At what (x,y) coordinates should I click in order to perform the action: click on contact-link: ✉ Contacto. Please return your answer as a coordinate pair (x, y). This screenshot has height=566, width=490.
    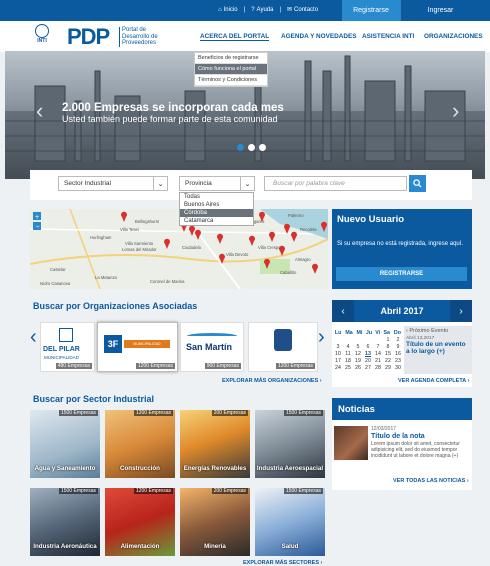
    Looking at the image, I should click on (302, 10).